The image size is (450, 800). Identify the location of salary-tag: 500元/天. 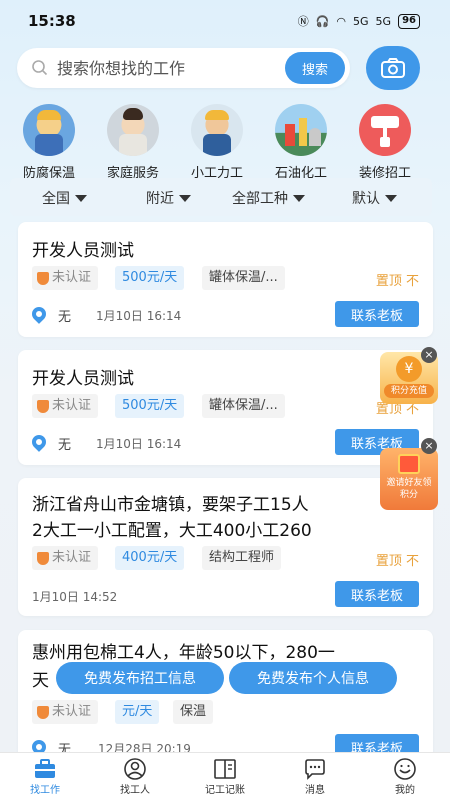
(150, 278).